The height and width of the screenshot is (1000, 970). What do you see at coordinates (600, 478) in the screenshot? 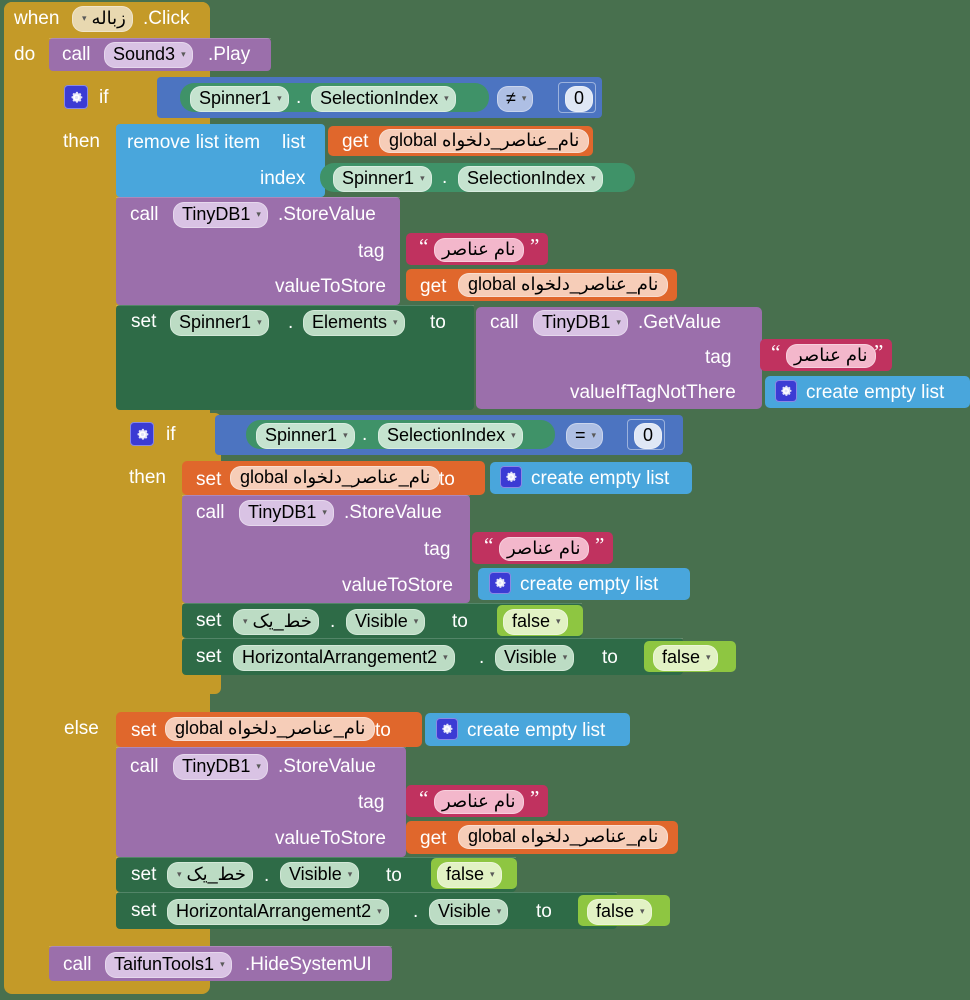
I see `create-empty-list-label-2: create empty list` at bounding box center [600, 478].